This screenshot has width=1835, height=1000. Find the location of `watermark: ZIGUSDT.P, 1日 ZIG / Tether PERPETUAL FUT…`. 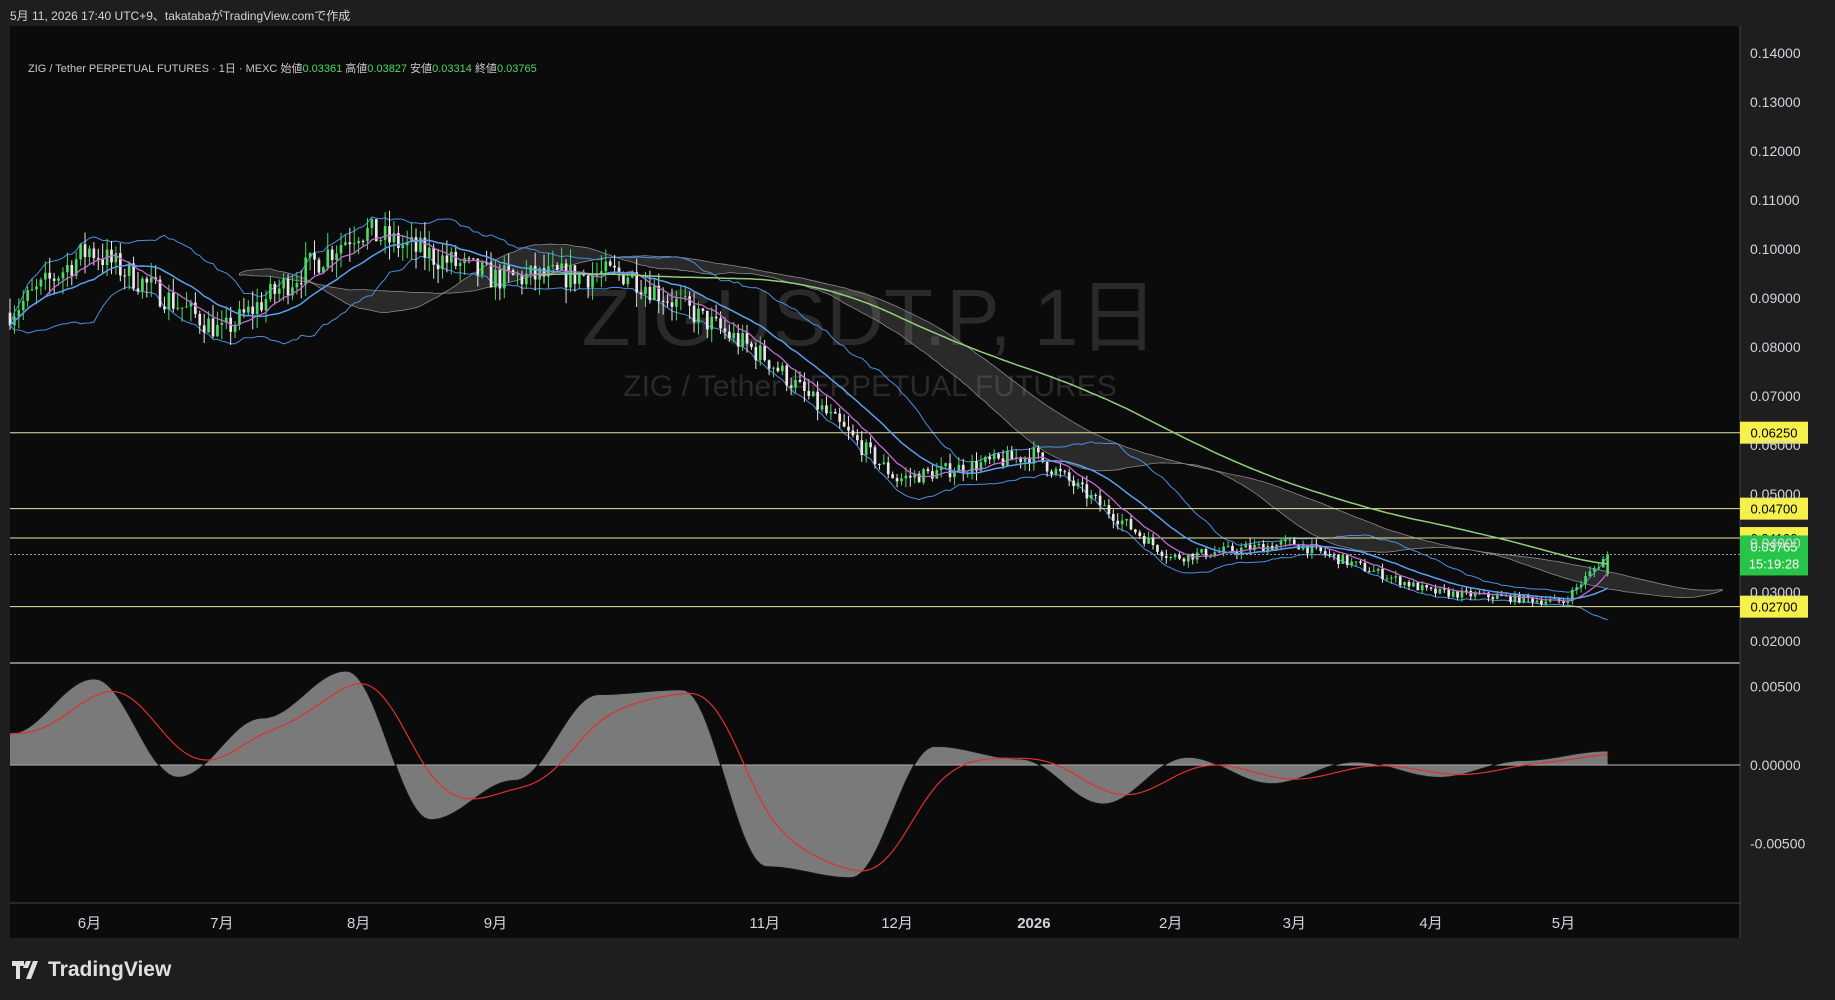

watermark: ZIGUSDT.P, 1日 ZIG / Tether PERPETUAL FUT… is located at coordinates (870, 338).